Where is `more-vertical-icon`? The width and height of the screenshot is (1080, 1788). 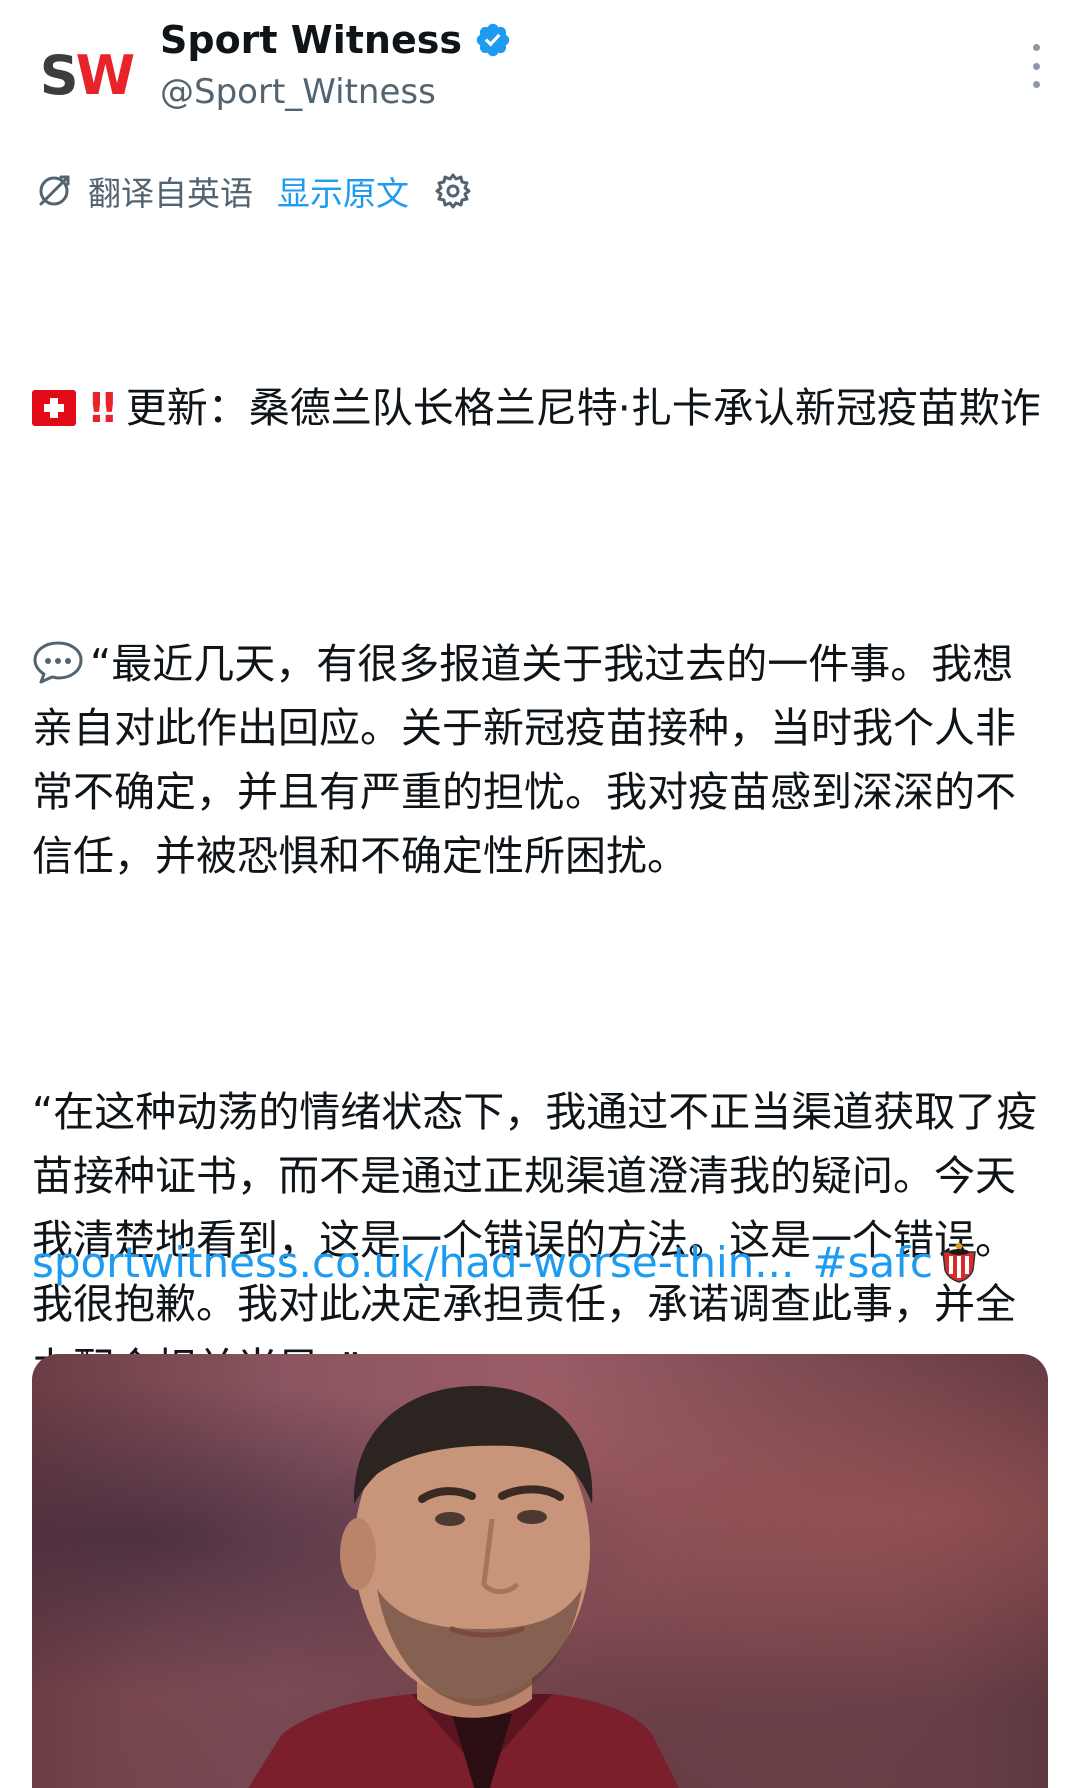 more-vertical-icon is located at coordinates (1036, 47).